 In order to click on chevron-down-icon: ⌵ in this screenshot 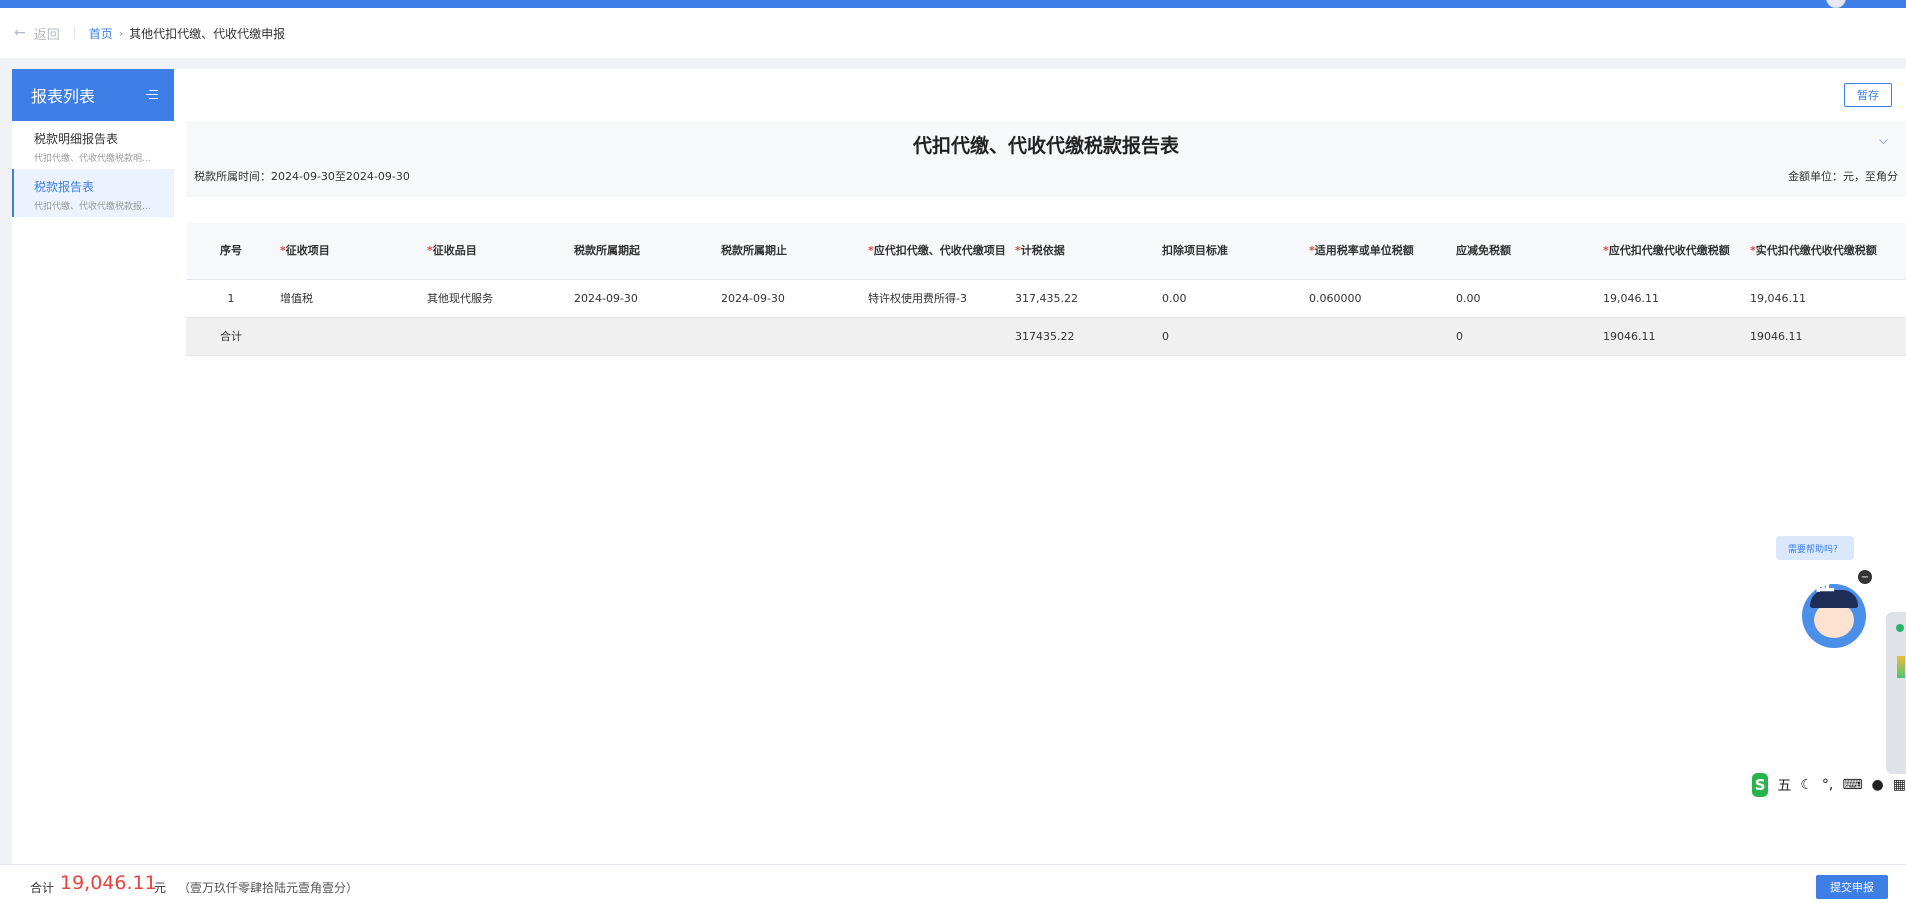, I will do `click(1883, 140)`.